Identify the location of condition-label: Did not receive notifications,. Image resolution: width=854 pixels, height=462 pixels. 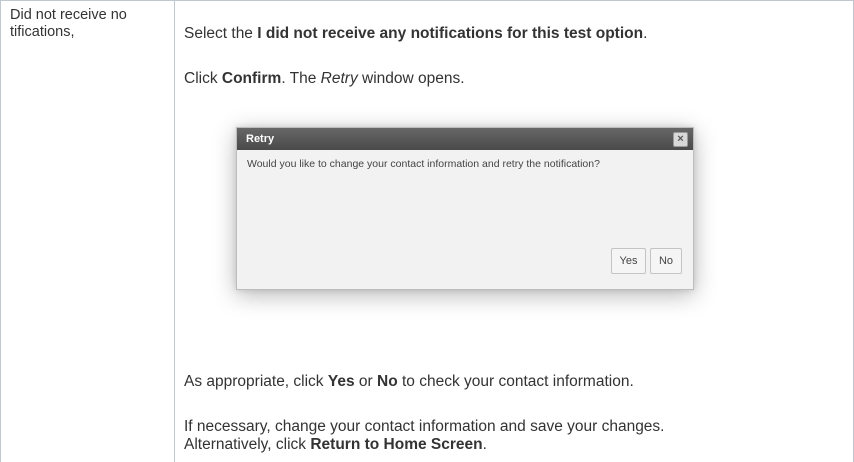
(68, 23).